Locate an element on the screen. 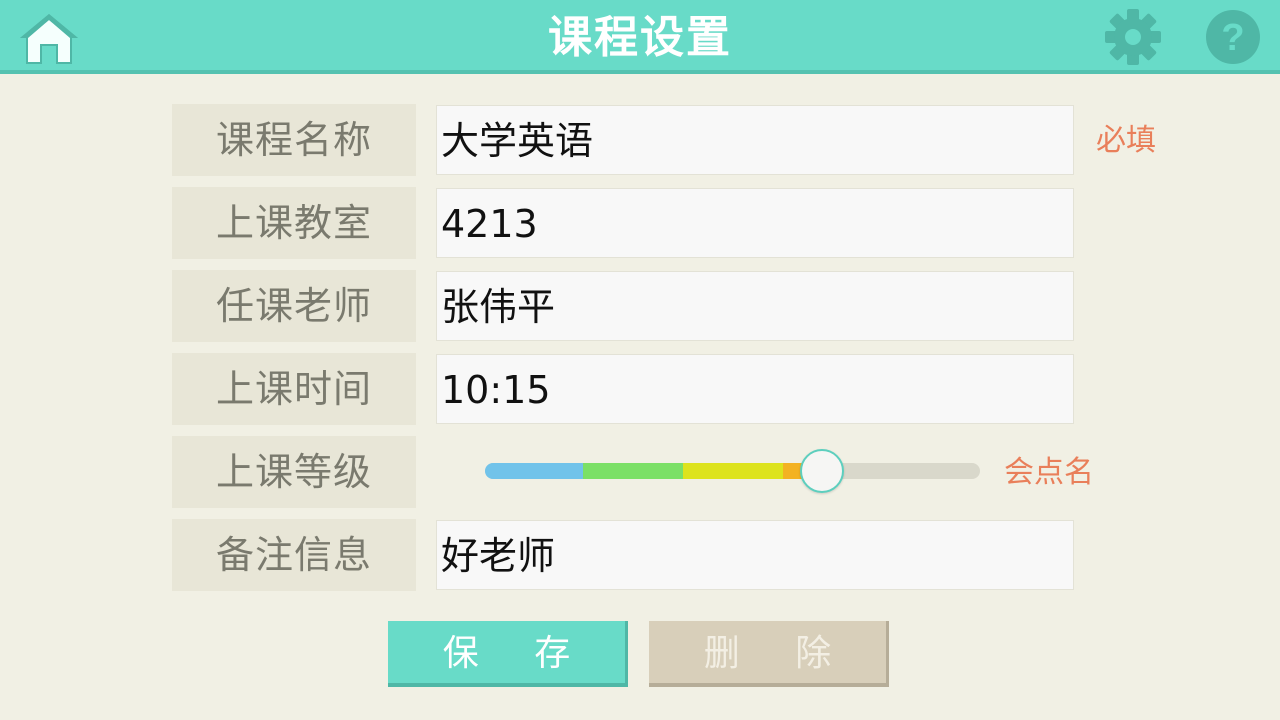 The height and width of the screenshot is (720, 1280). page-title: 课程设置 is located at coordinates (640, 37).